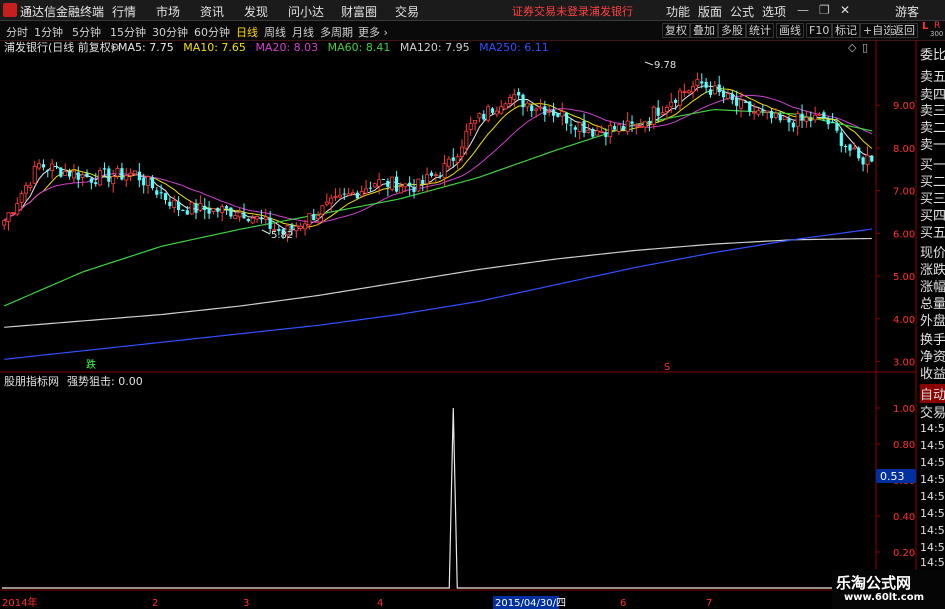  What do you see at coordinates (790, 30) in the screenshot?
I see `draw-line-button: 画线` at bounding box center [790, 30].